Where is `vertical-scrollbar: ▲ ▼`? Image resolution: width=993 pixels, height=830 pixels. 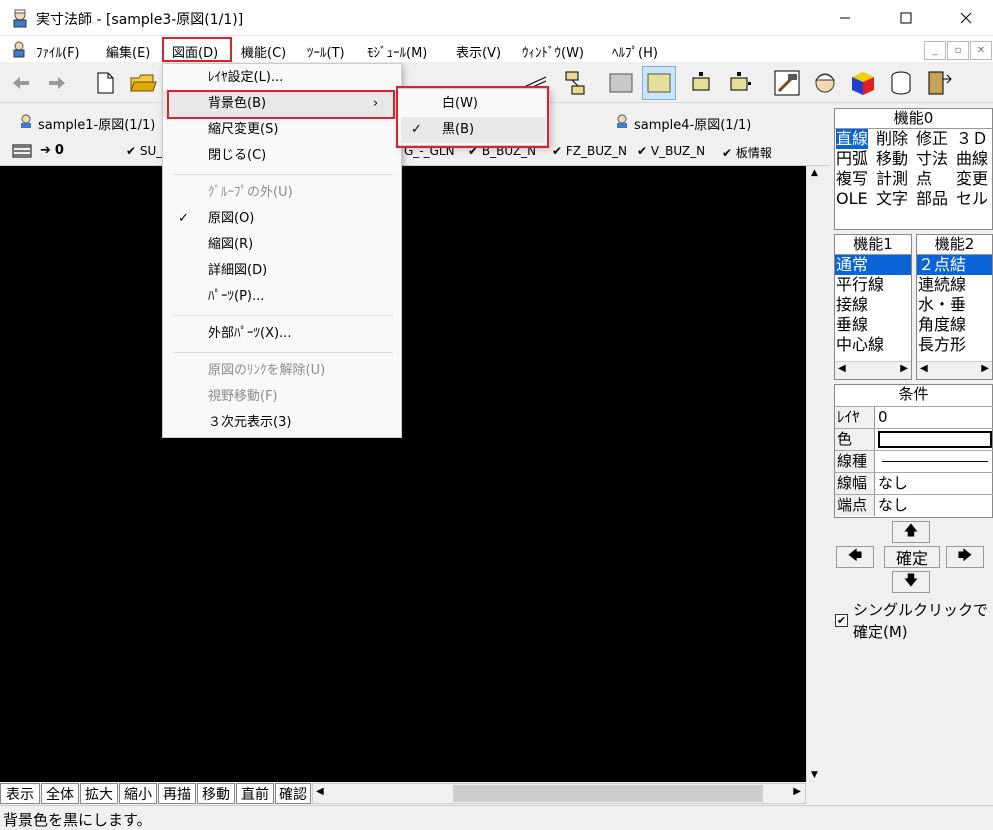
vertical-scrollbar: ▲ ▼ is located at coordinates (816, 474).